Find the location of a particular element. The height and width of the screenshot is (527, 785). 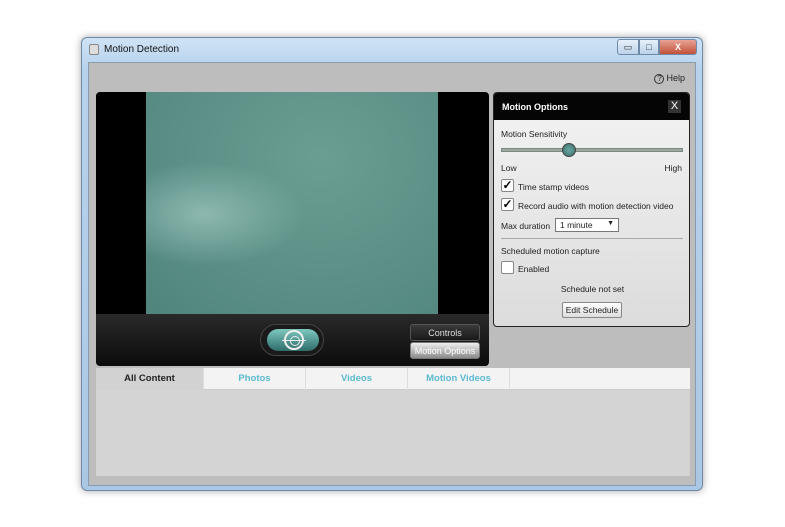

max-duration-select: 1 minute ▼ is located at coordinates (587, 225).